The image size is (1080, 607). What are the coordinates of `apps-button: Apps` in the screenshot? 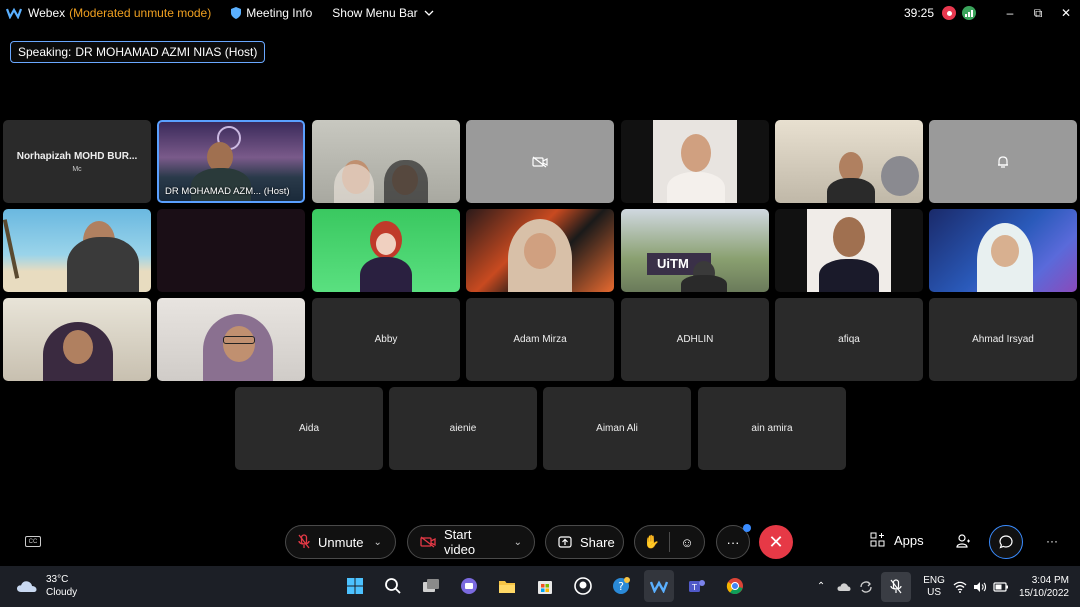 It's located at (897, 540).